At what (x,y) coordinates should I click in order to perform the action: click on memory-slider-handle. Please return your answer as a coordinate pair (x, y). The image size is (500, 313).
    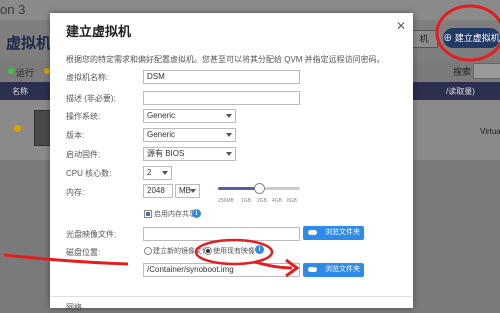
    Looking at the image, I should click on (259, 188).